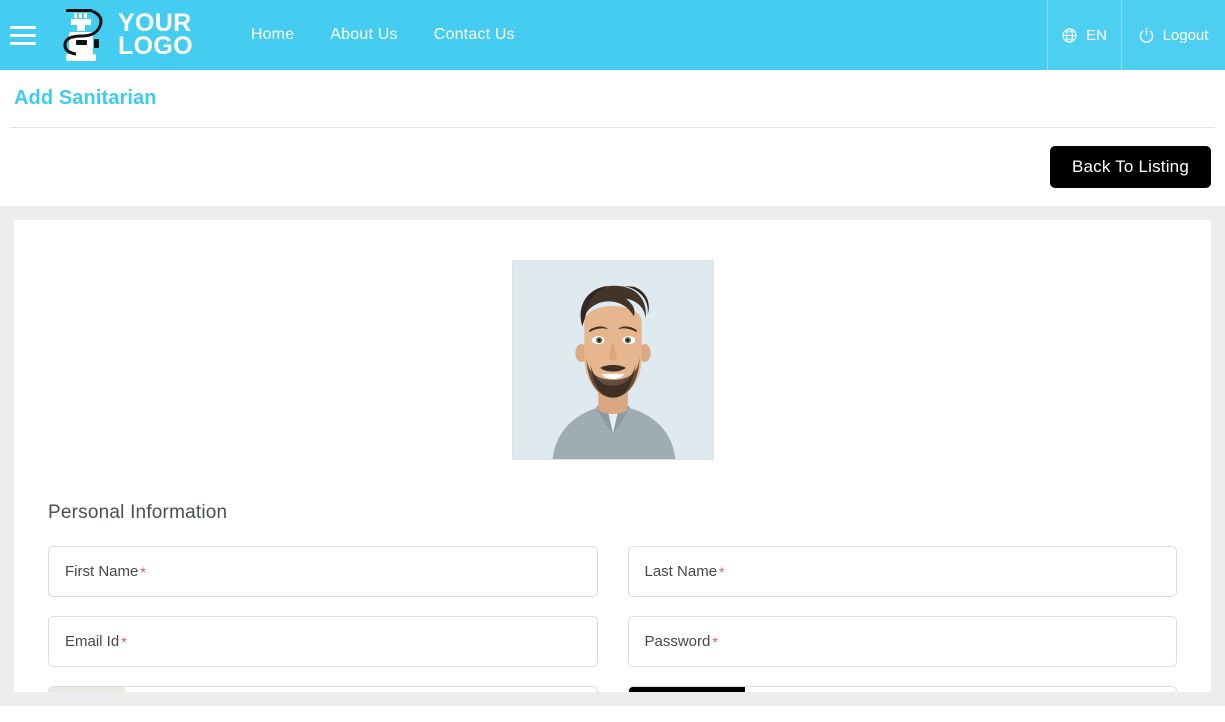  I want to click on profile-photo, so click(612, 360).